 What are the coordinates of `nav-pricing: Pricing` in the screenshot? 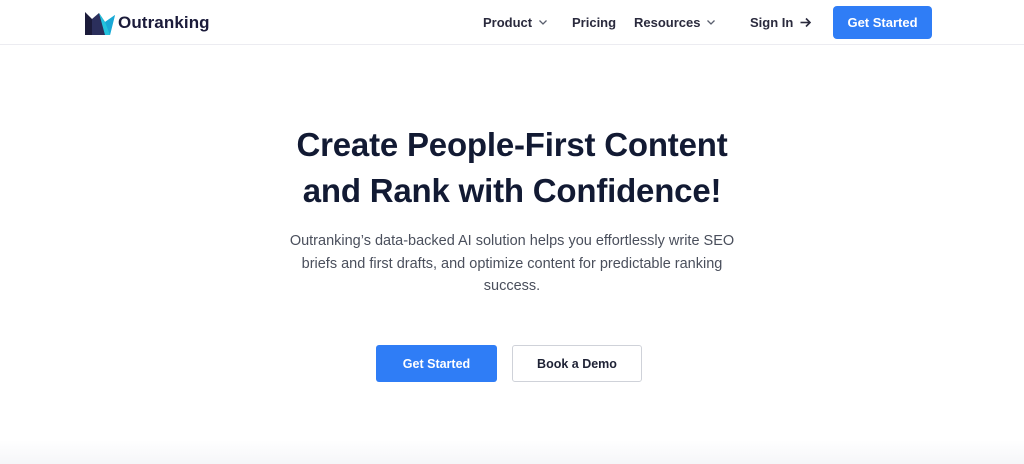 It's located at (594, 22).